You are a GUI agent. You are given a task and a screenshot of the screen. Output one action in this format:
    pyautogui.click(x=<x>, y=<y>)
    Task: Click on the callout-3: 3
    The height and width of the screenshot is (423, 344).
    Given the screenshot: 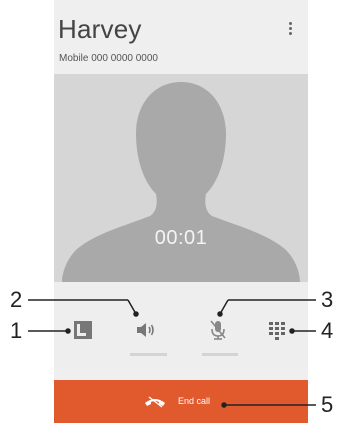 What is the action you would take?
    pyautogui.click(x=327, y=299)
    